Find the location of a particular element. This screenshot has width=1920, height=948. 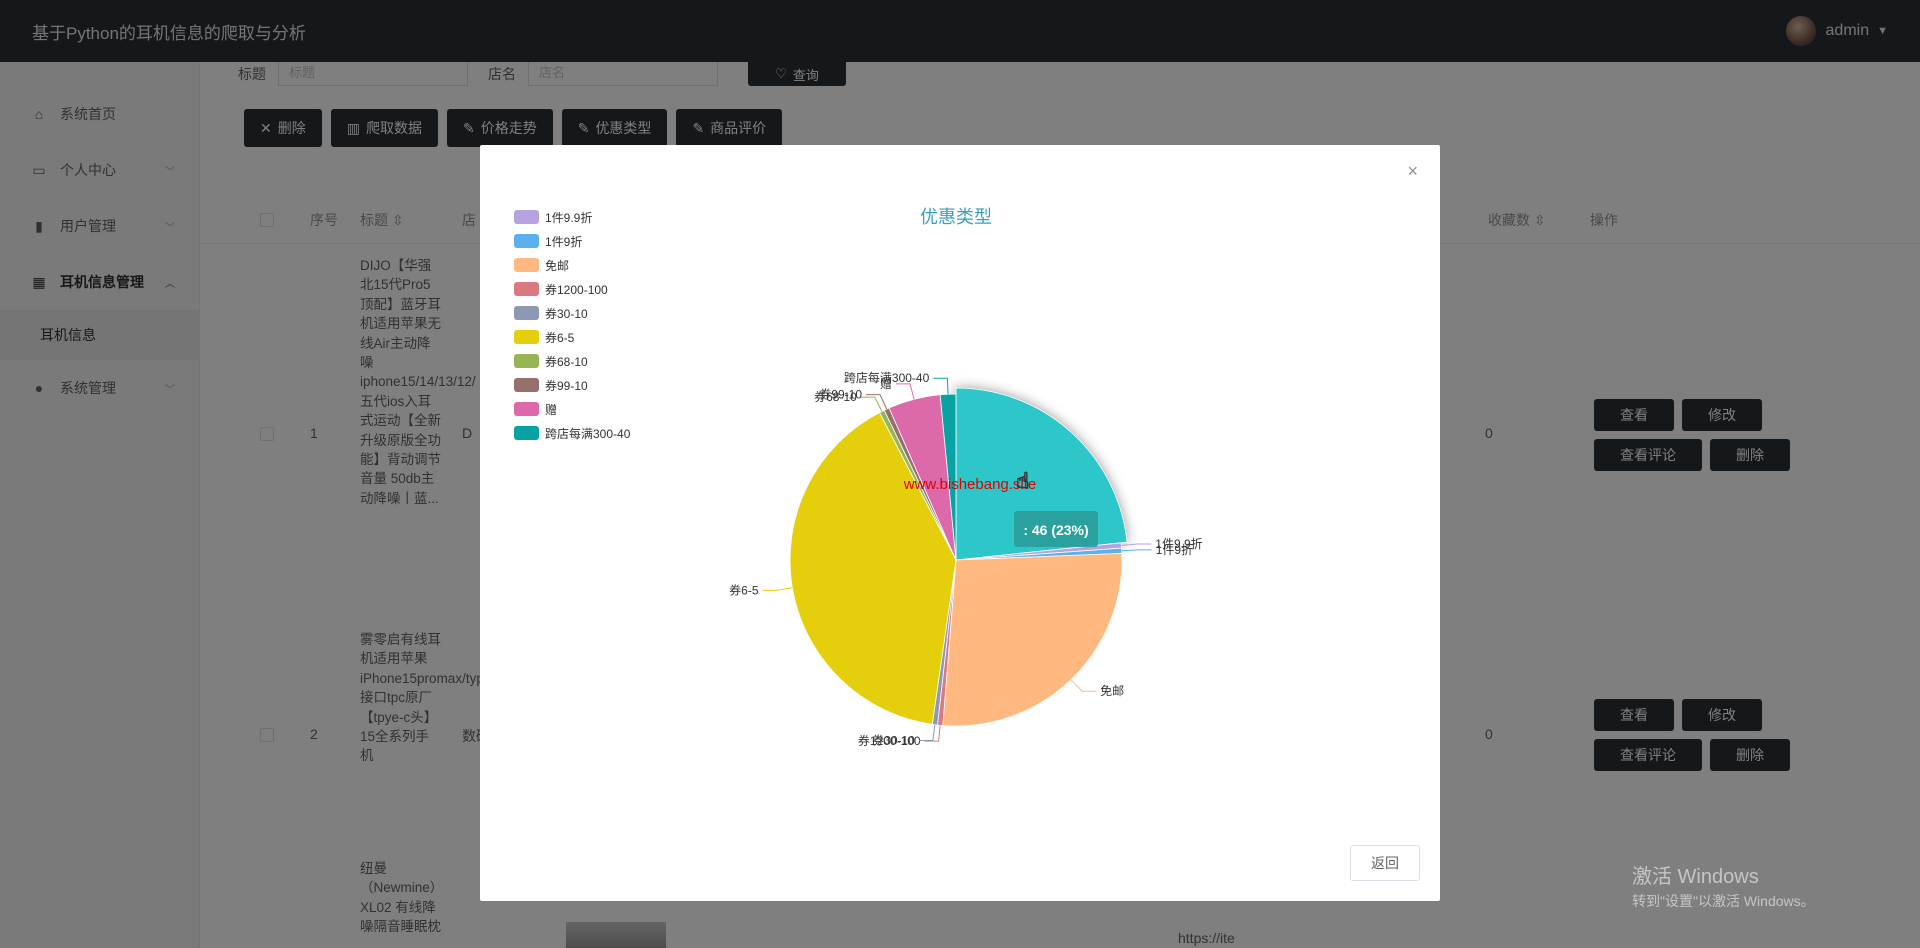

pie-label: 1件9折 is located at coordinates (1174, 549).